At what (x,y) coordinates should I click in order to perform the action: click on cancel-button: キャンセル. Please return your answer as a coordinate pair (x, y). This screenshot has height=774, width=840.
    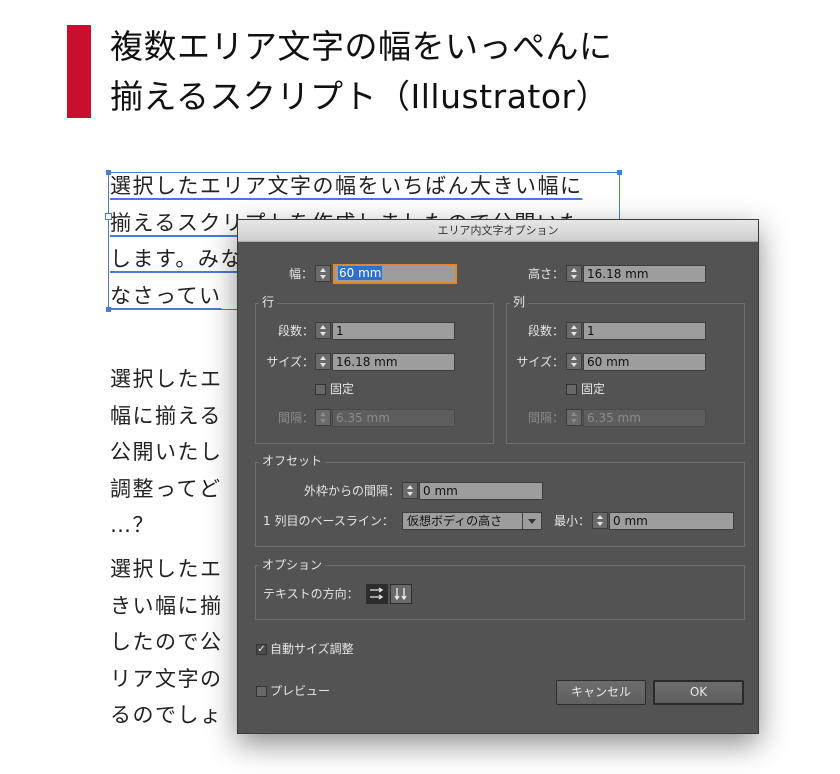
    Looking at the image, I should click on (601, 692).